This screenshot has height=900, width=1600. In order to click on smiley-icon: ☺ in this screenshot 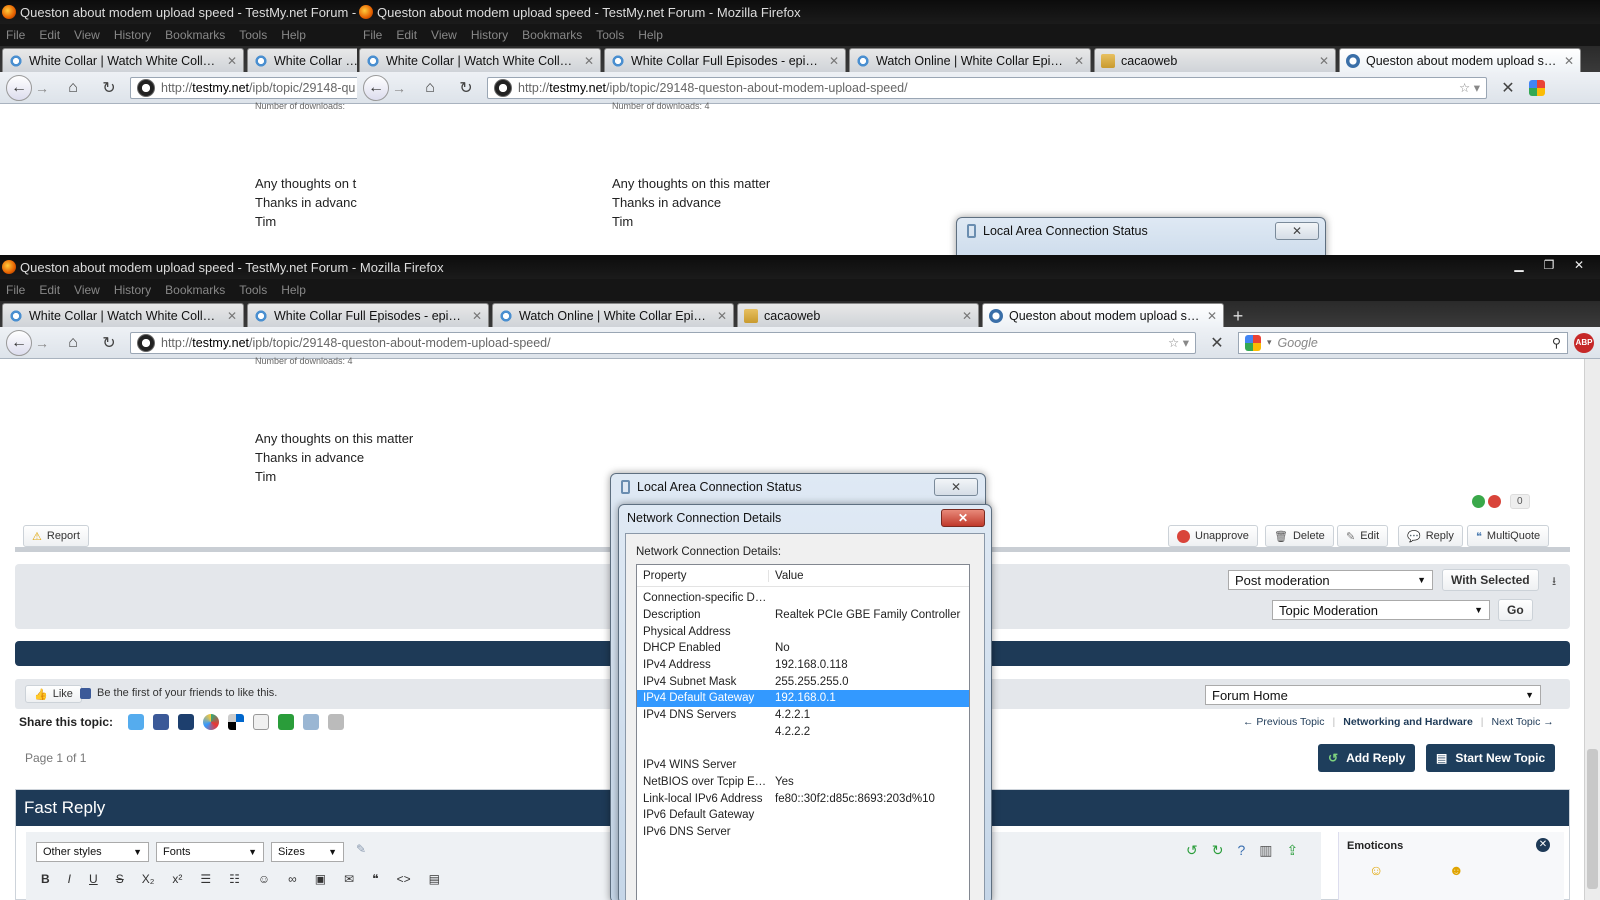, I will do `click(1376, 870)`.